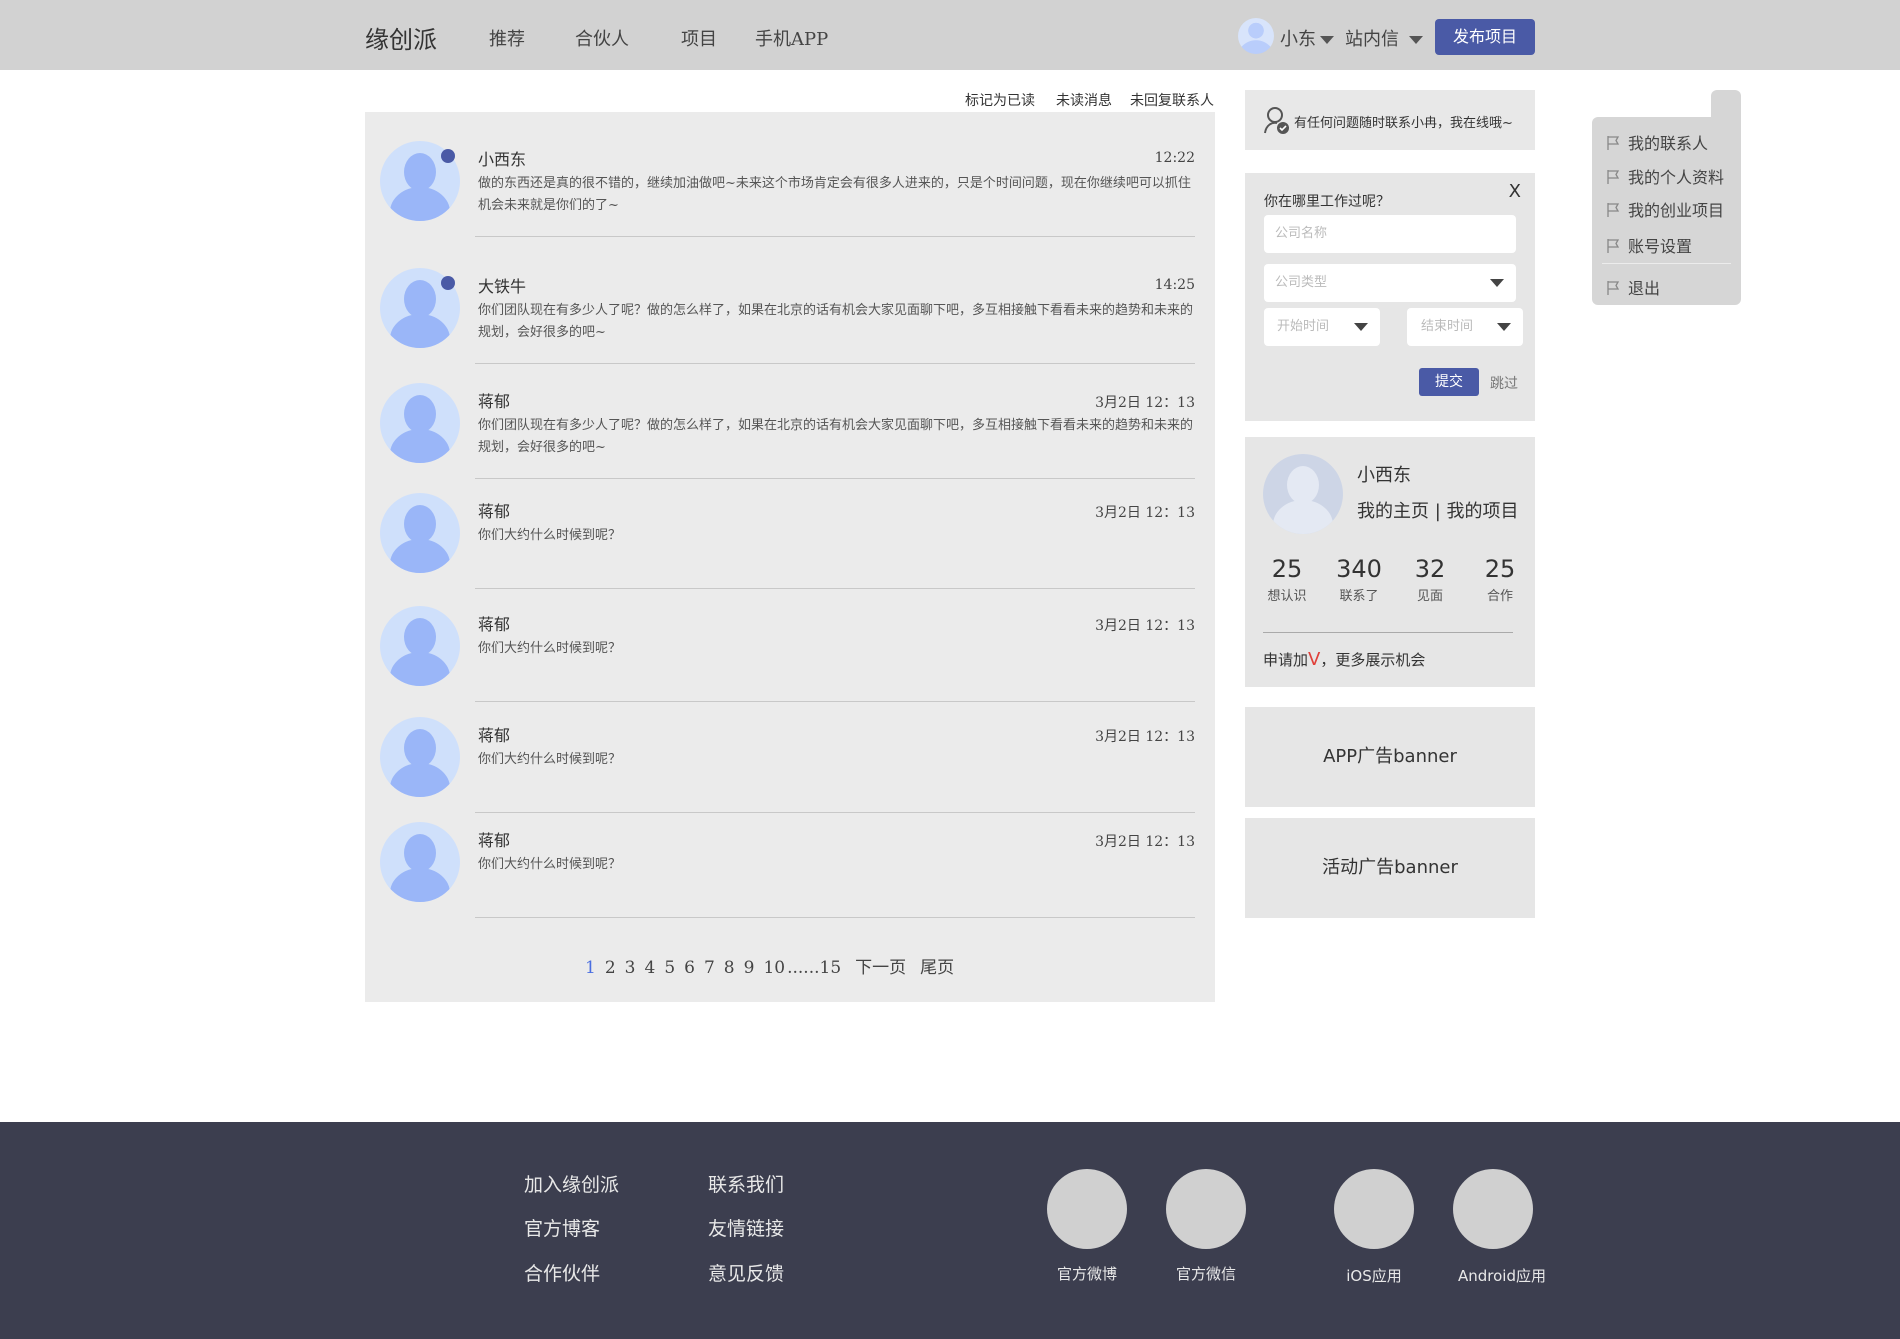 The width and height of the screenshot is (1900, 1339). I want to click on submit-button: 提交, so click(1449, 382).